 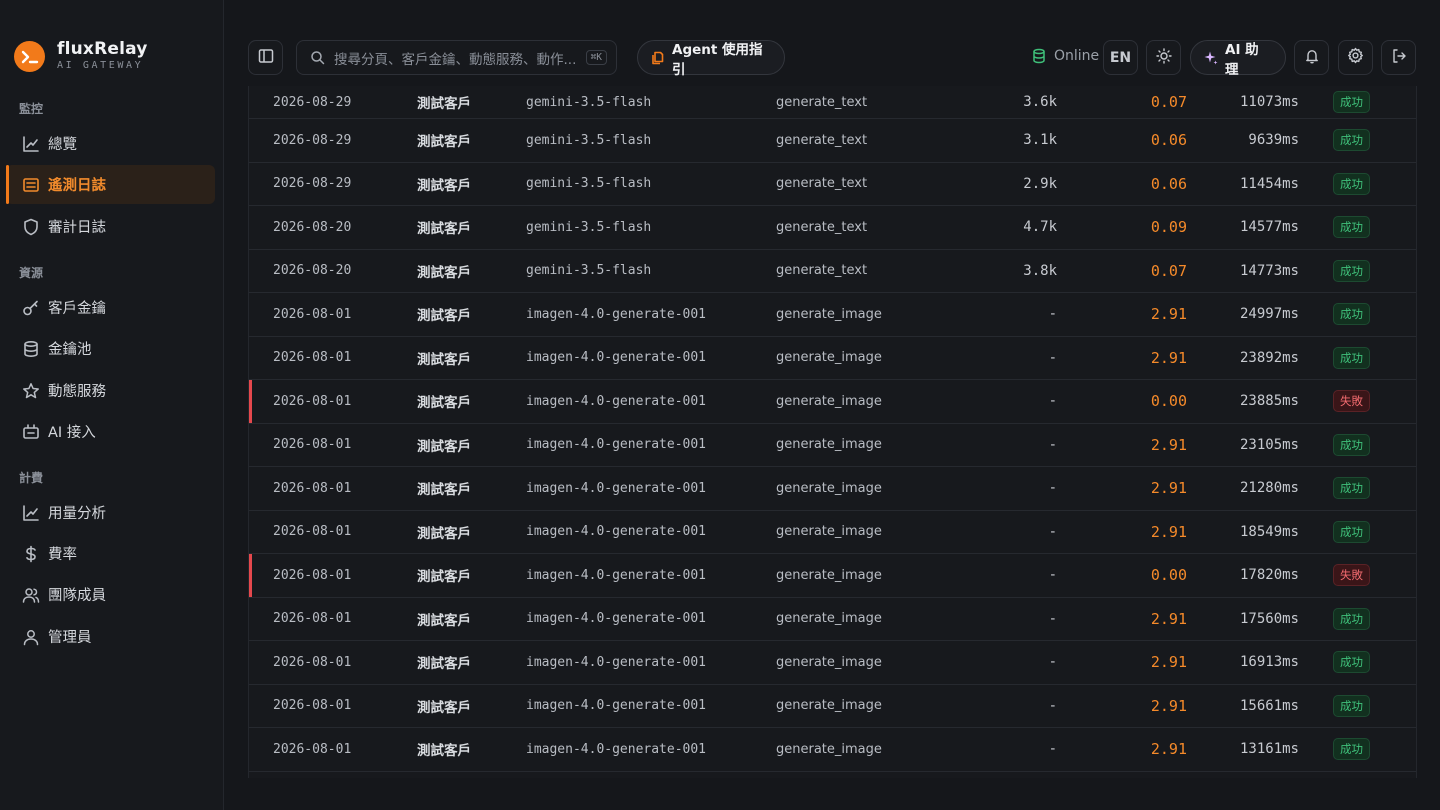 I want to click on cell-tokens: 2.9k, so click(x=1040, y=183).